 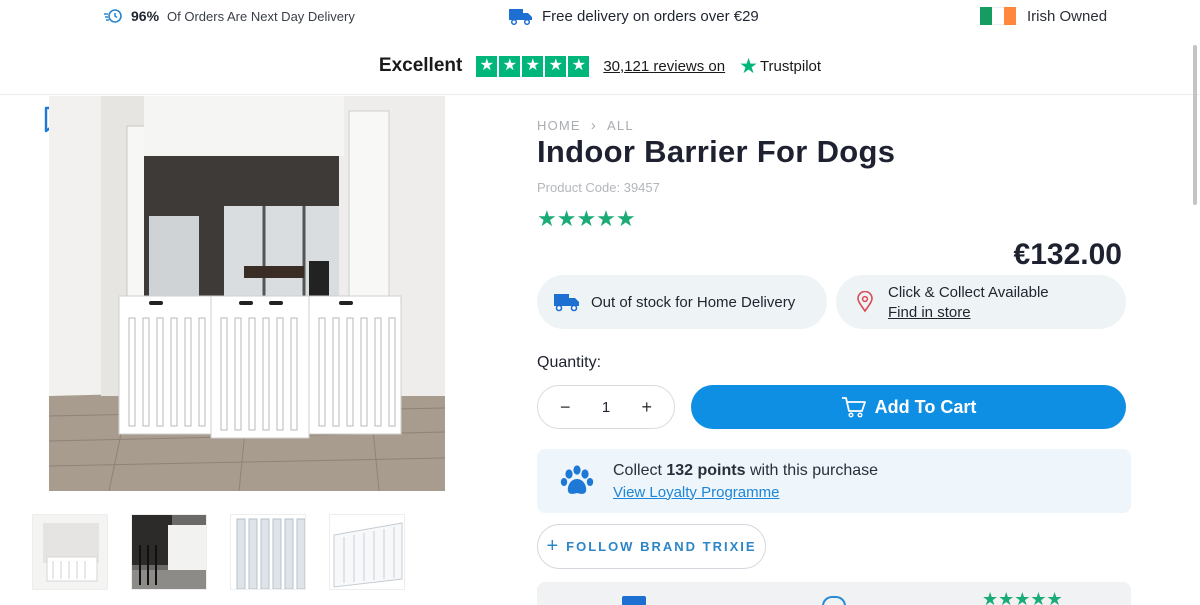 What do you see at coordinates (834, 600) in the screenshot?
I see `clock-icon` at bounding box center [834, 600].